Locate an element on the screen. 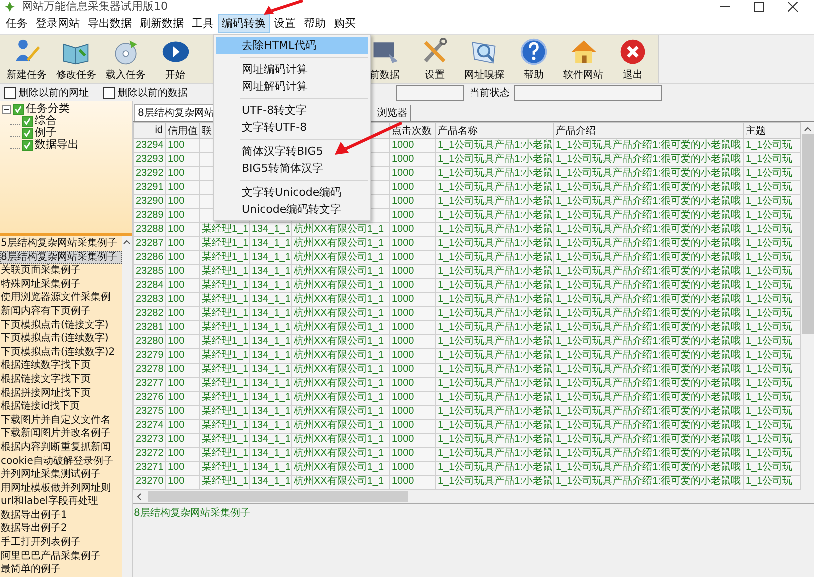  list-item: 根据链接id找下页 is located at coordinates (61, 407).